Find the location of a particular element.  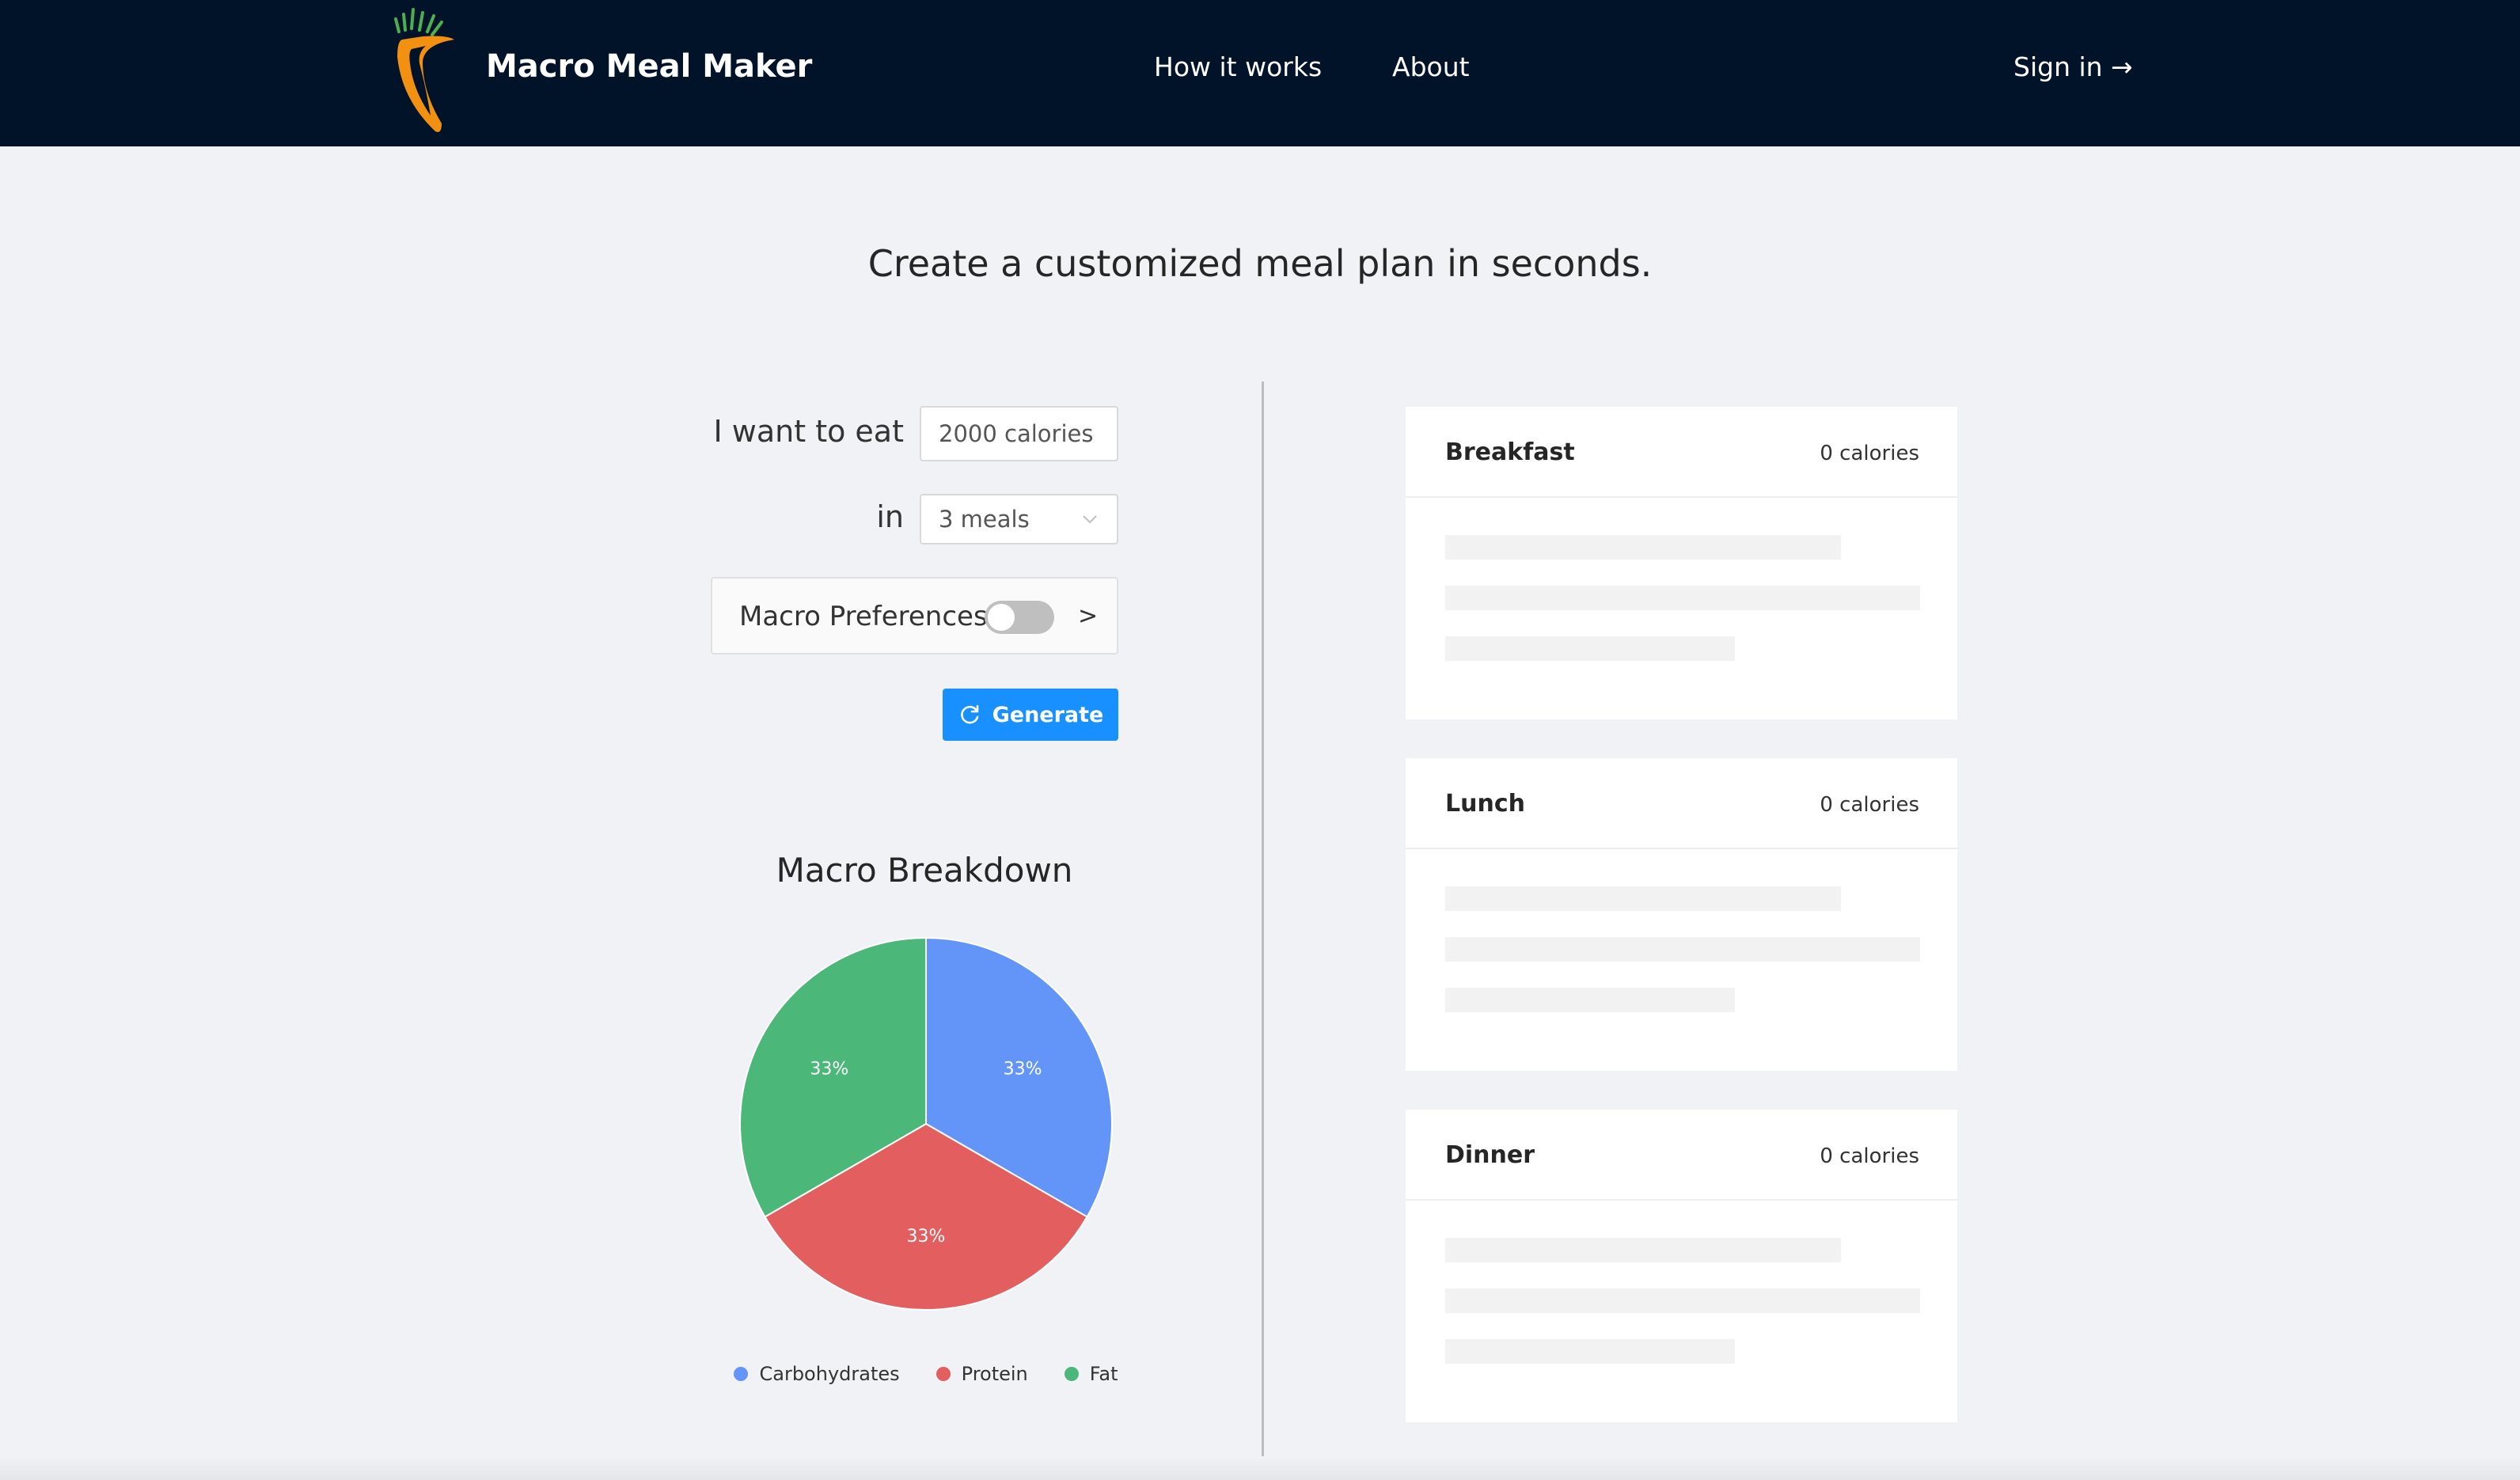

page-bottom-edge is located at coordinates (1260, 1468).